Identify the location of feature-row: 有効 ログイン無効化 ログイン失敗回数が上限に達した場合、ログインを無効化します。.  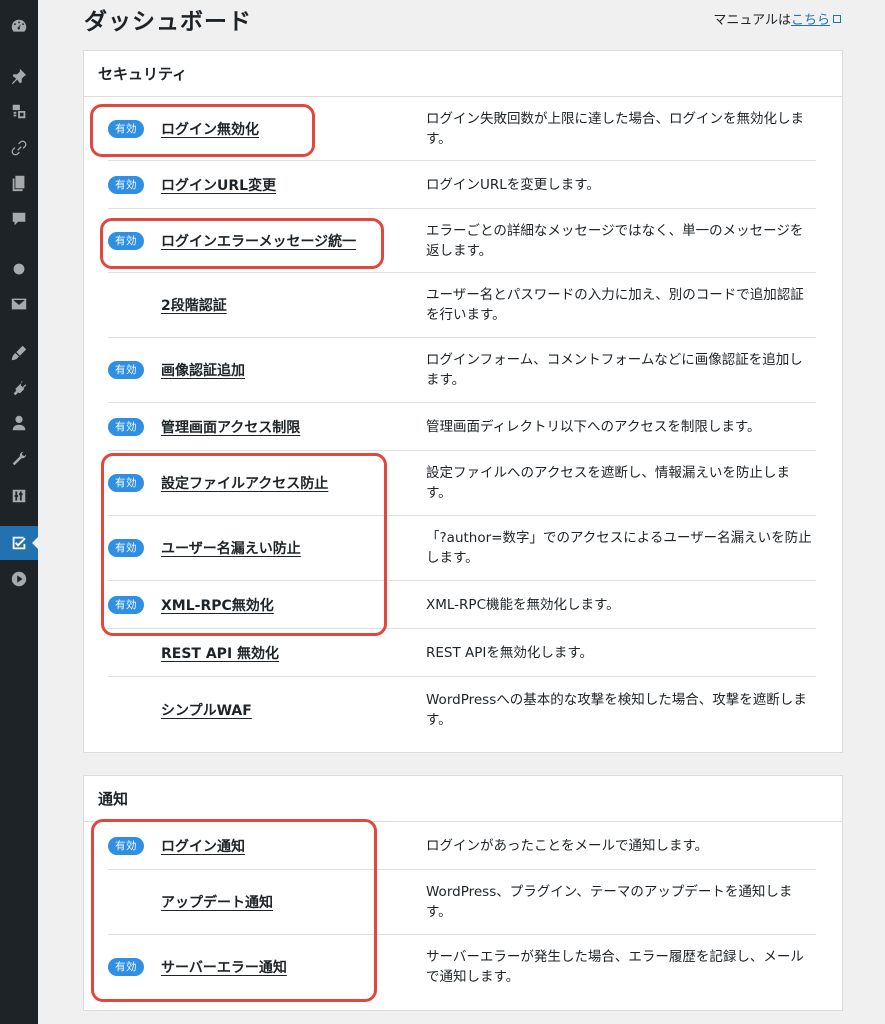
(462, 129).